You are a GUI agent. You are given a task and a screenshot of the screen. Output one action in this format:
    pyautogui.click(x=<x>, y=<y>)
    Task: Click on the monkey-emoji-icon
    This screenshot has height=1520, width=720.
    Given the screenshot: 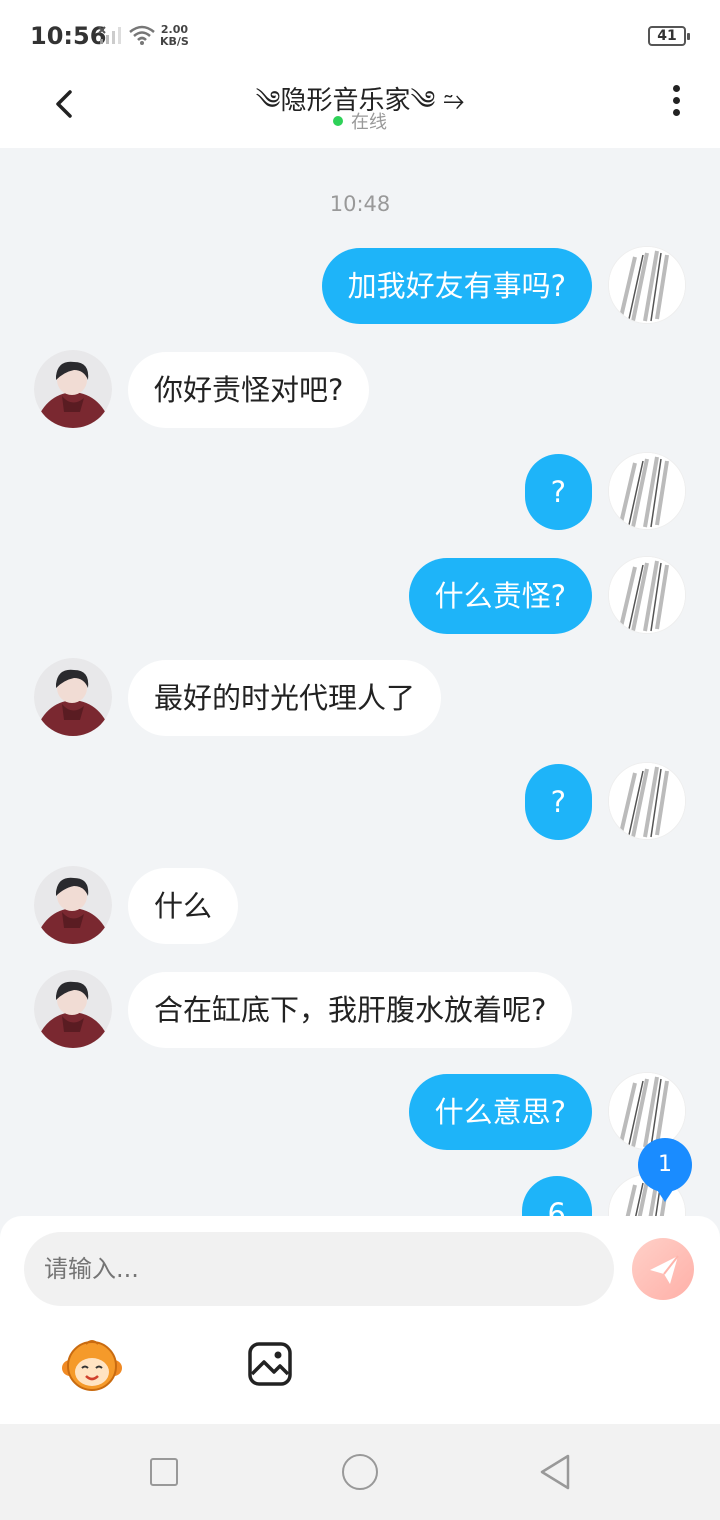 What is the action you would take?
    pyautogui.click(x=92, y=1365)
    